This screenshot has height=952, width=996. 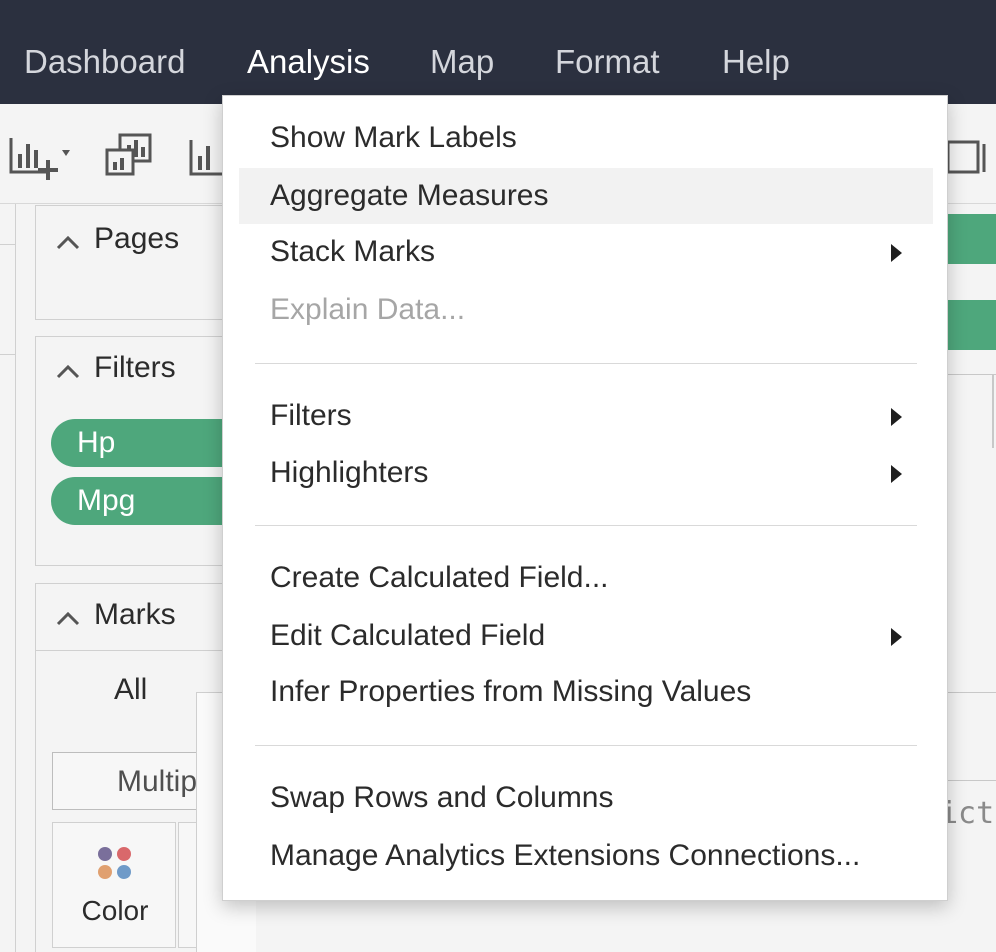 I want to click on menu-item-label: Aggregate Measures, so click(x=409, y=195).